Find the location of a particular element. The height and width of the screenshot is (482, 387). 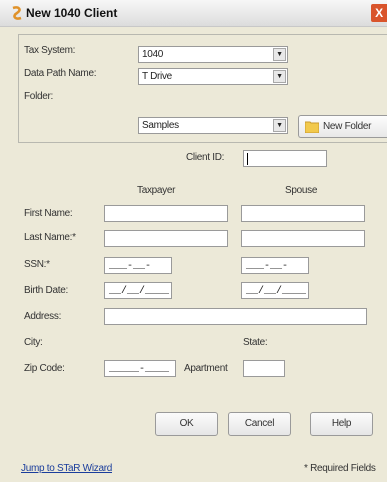

first-name-label: First Name: is located at coordinates (48, 213).